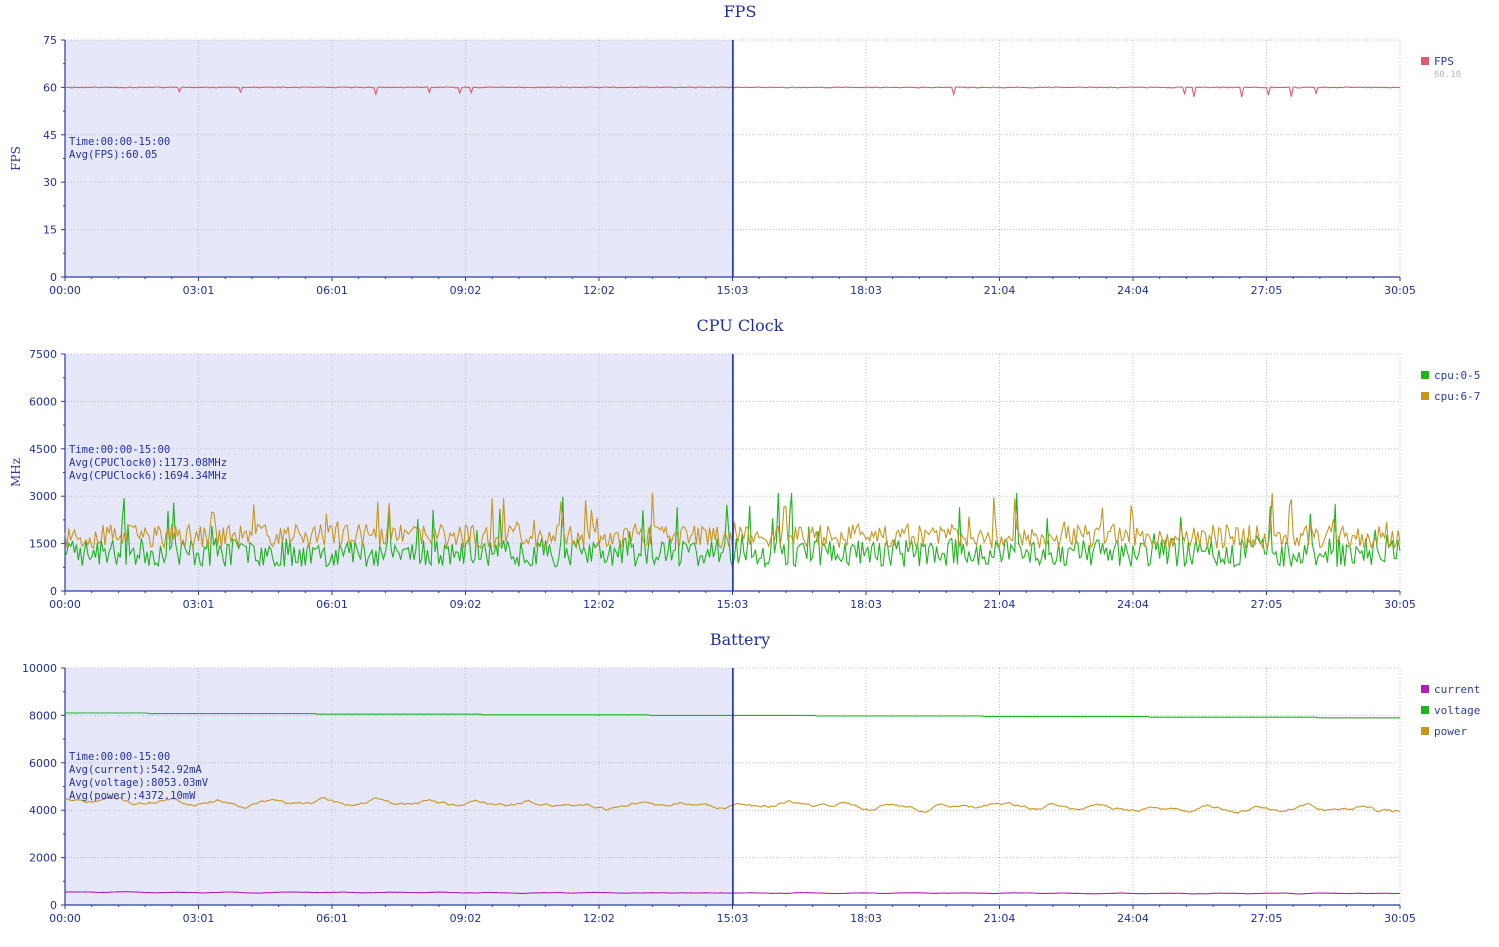 Image resolution: width=1499 pixels, height=947 pixels. Describe the element at coordinates (148, 463) in the screenshot. I see `stat-annotation-line: Avg(CPUClock0):1173.08MHz` at that location.